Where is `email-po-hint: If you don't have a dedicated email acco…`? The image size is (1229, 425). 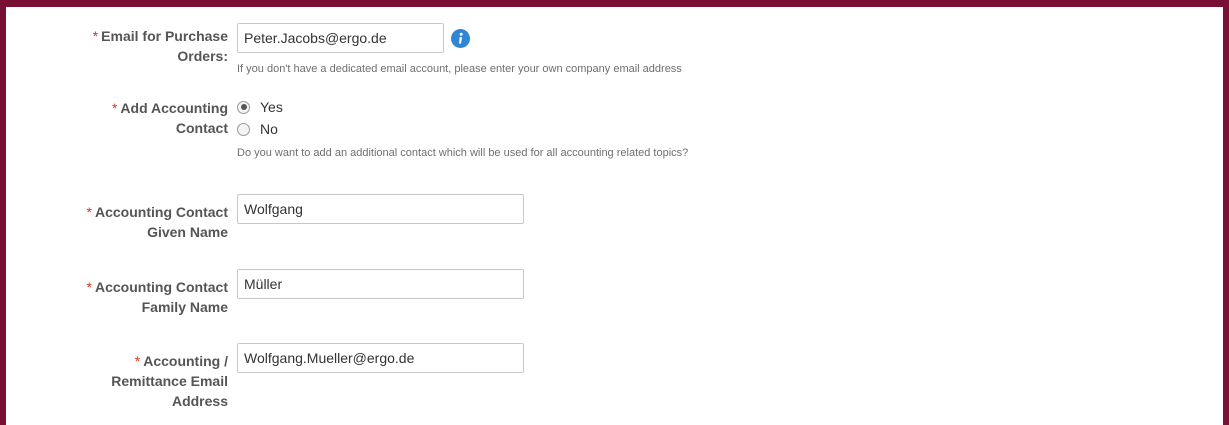 email-po-hint: If you don't have a dedicated email acco… is located at coordinates (459, 69).